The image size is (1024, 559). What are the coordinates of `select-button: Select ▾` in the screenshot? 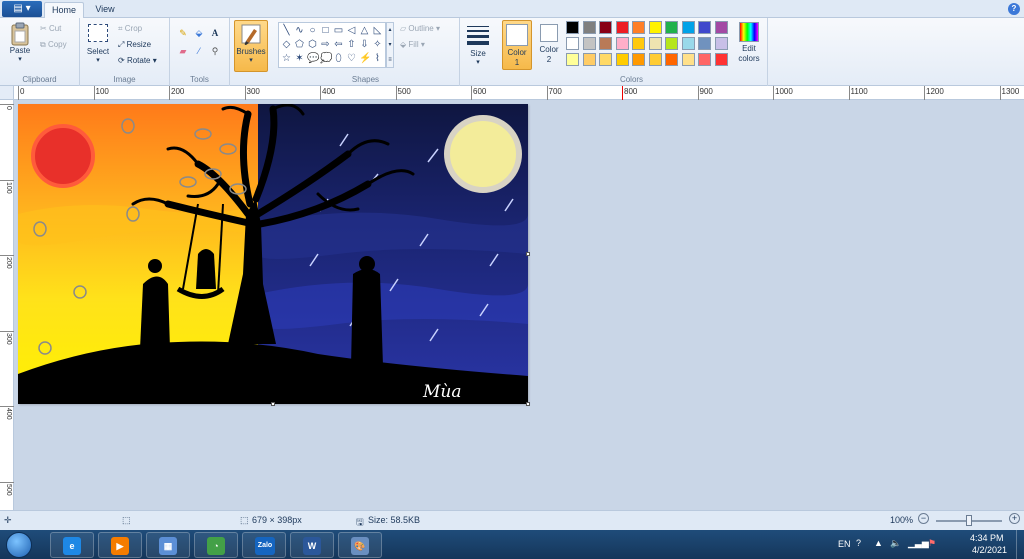 It's located at (98, 47).